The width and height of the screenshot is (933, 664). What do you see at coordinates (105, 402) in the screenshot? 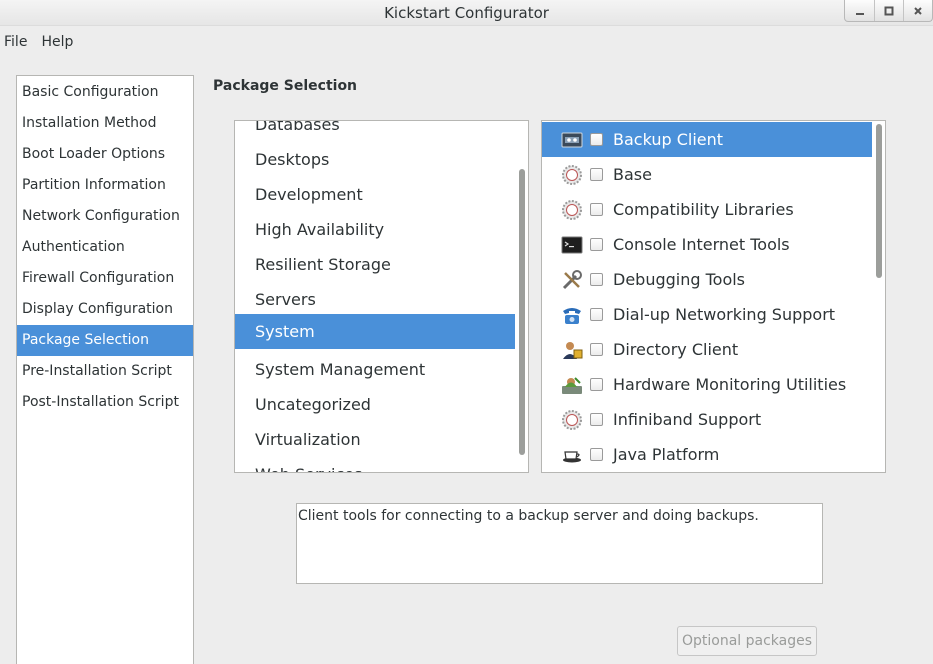
I see `sidebar-item-post-installation-script: Post-Installation Script` at bounding box center [105, 402].